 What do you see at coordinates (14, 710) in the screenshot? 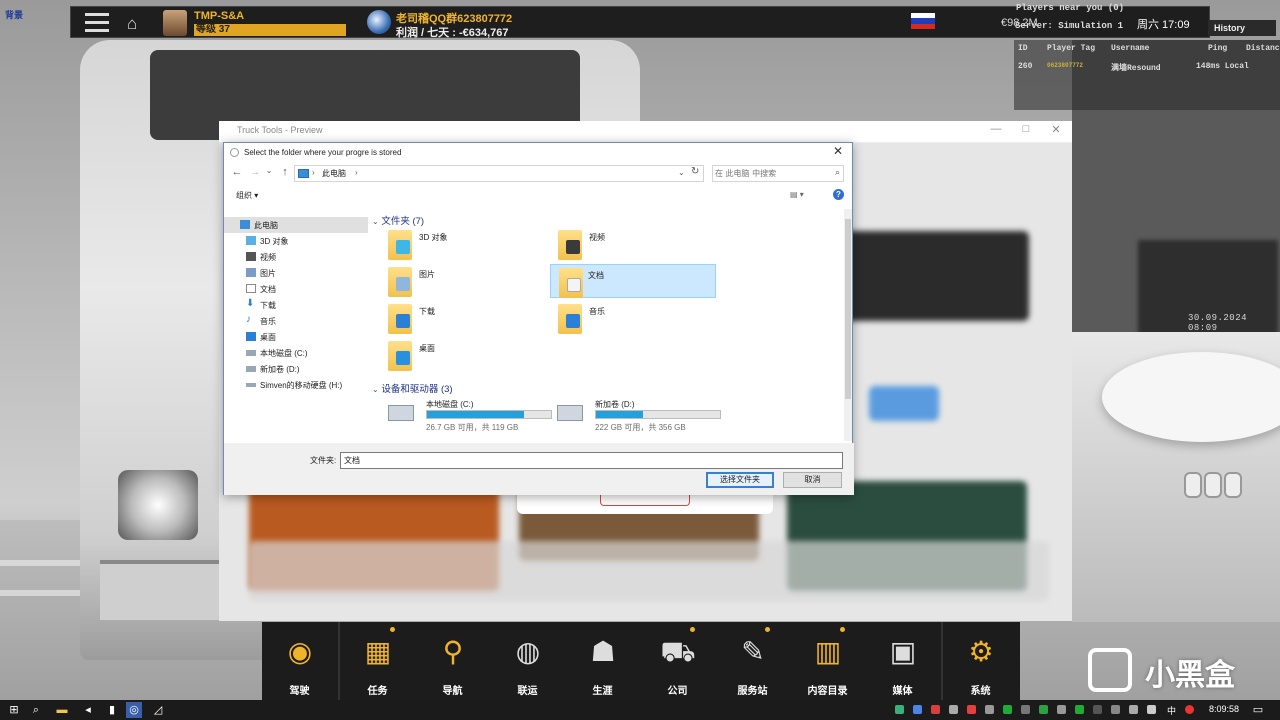
I see `windows-start-icon: ⊞` at bounding box center [14, 710].